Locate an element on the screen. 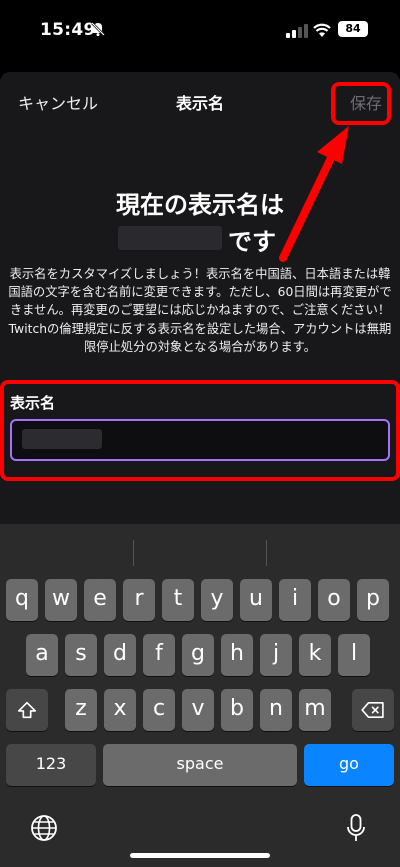 The width and height of the screenshot is (400, 867). key-l: l is located at coordinates (354, 655).